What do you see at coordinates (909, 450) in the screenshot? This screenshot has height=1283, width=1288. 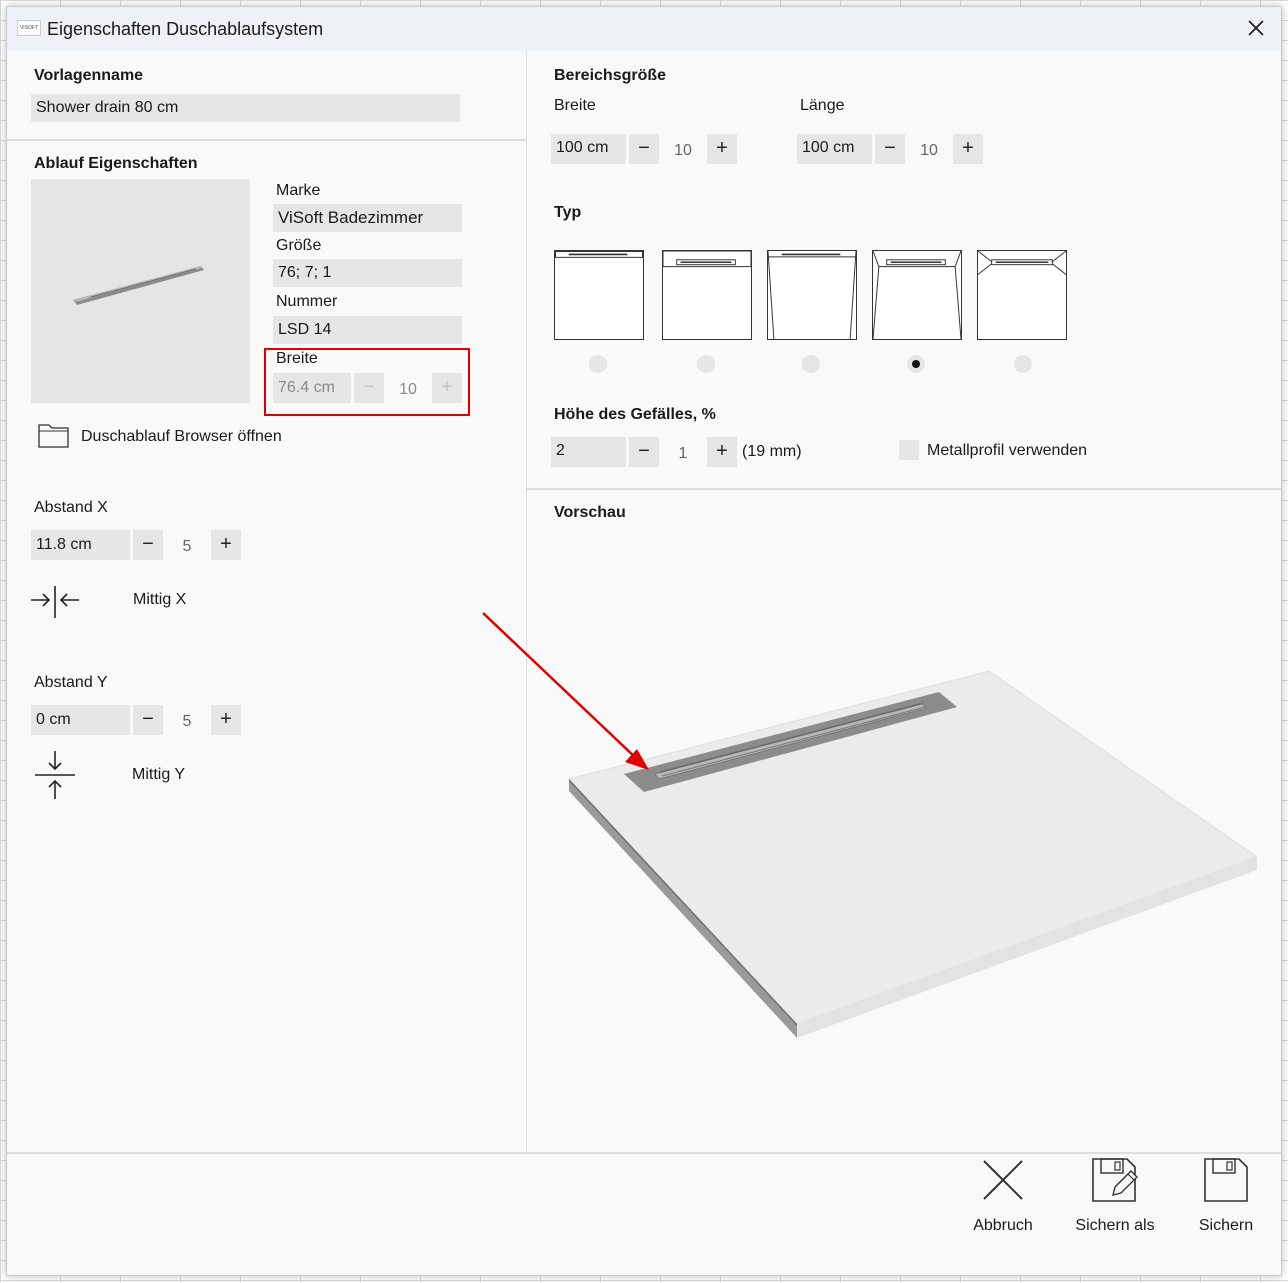 I see `metal-profile-checkbox` at bounding box center [909, 450].